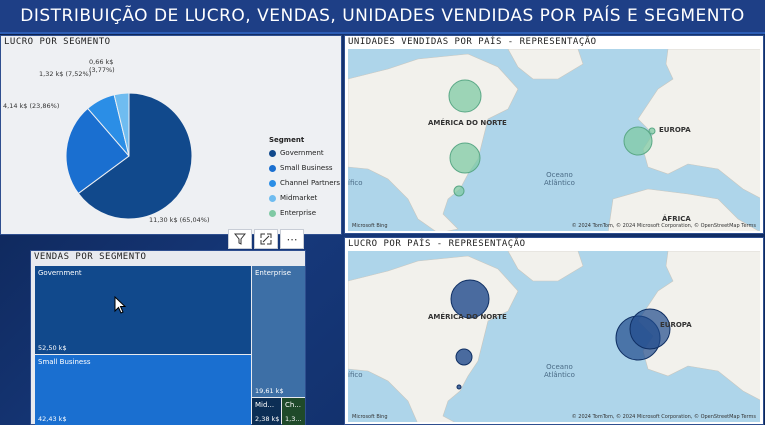  I want to click on treemap-tile-midmarket: Mid... 2,38 k$, so click(266, 411).